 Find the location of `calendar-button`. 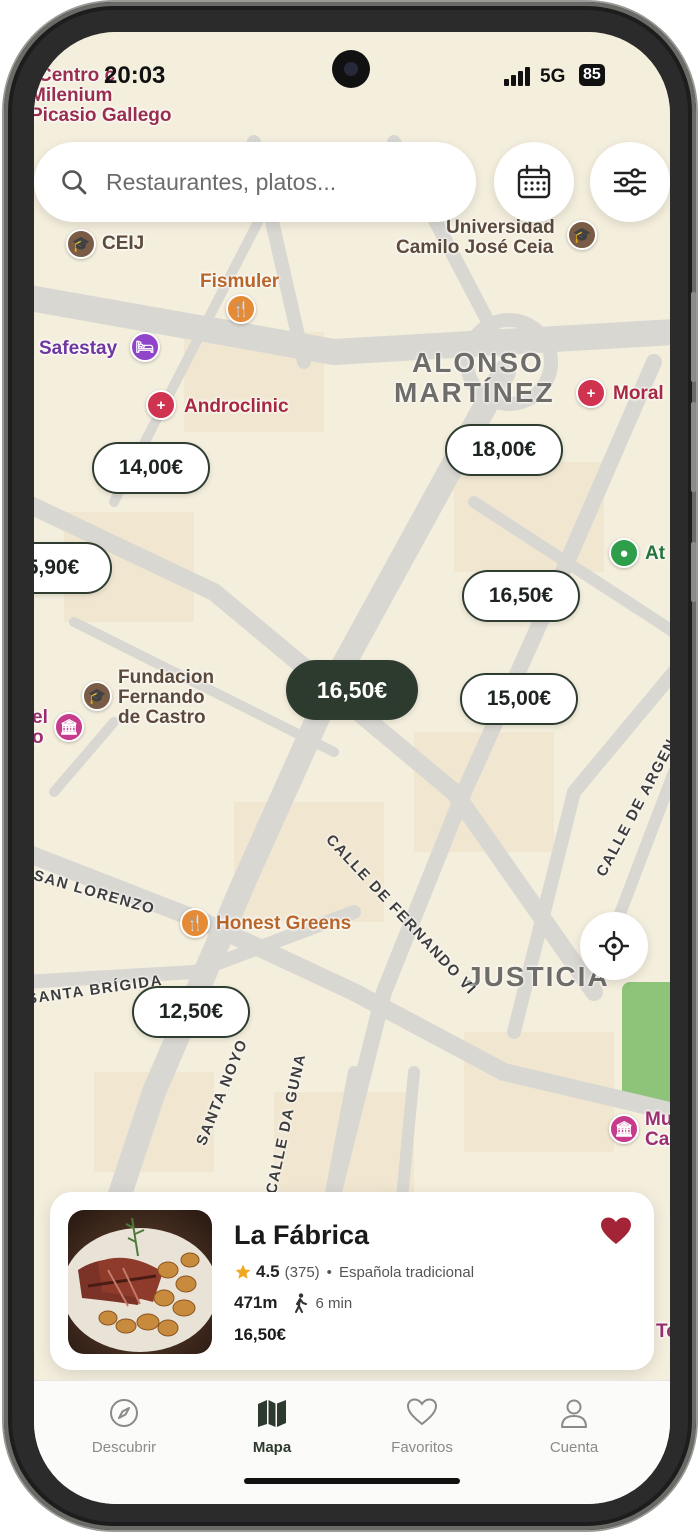

calendar-button is located at coordinates (534, 182).